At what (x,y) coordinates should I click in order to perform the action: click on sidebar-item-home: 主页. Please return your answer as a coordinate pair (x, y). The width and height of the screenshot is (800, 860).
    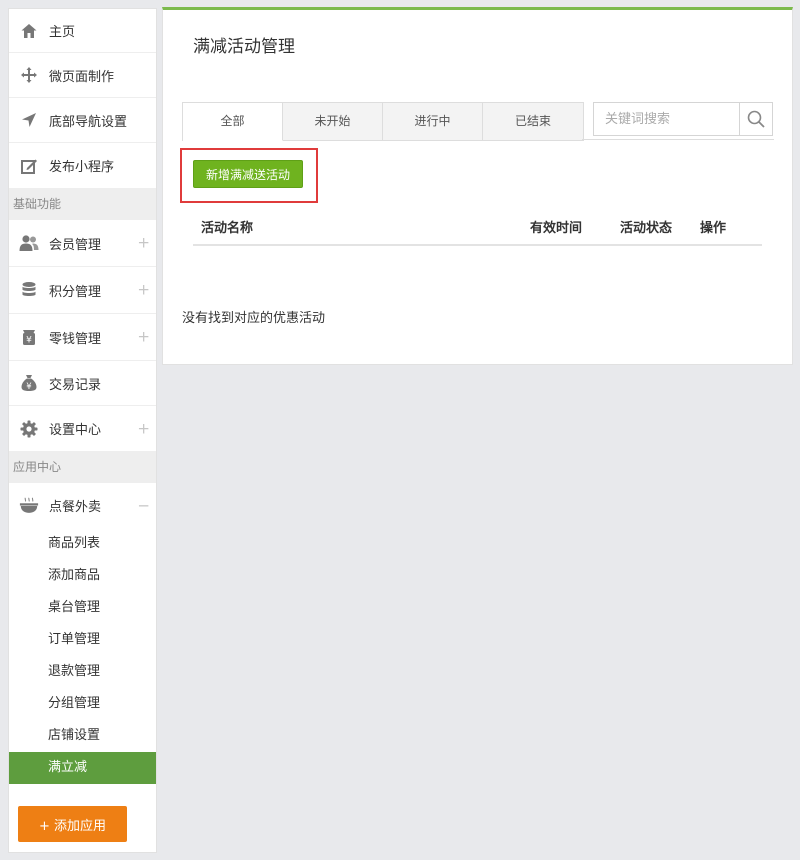
    Looking at the image, I should click on (82, 31).